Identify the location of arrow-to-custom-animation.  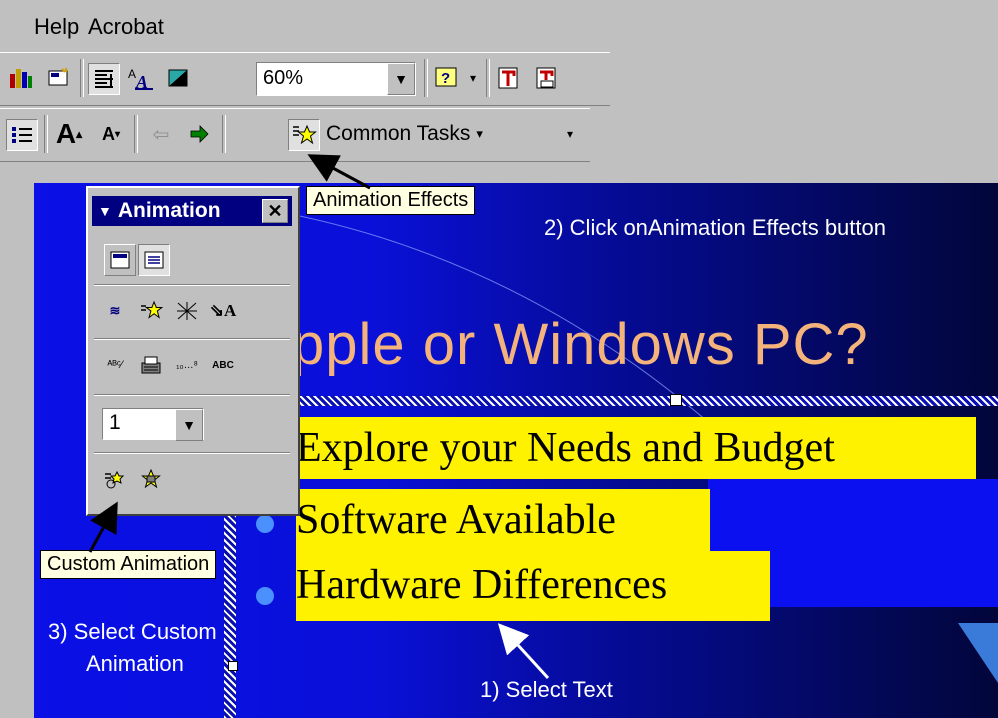
(103, 527).